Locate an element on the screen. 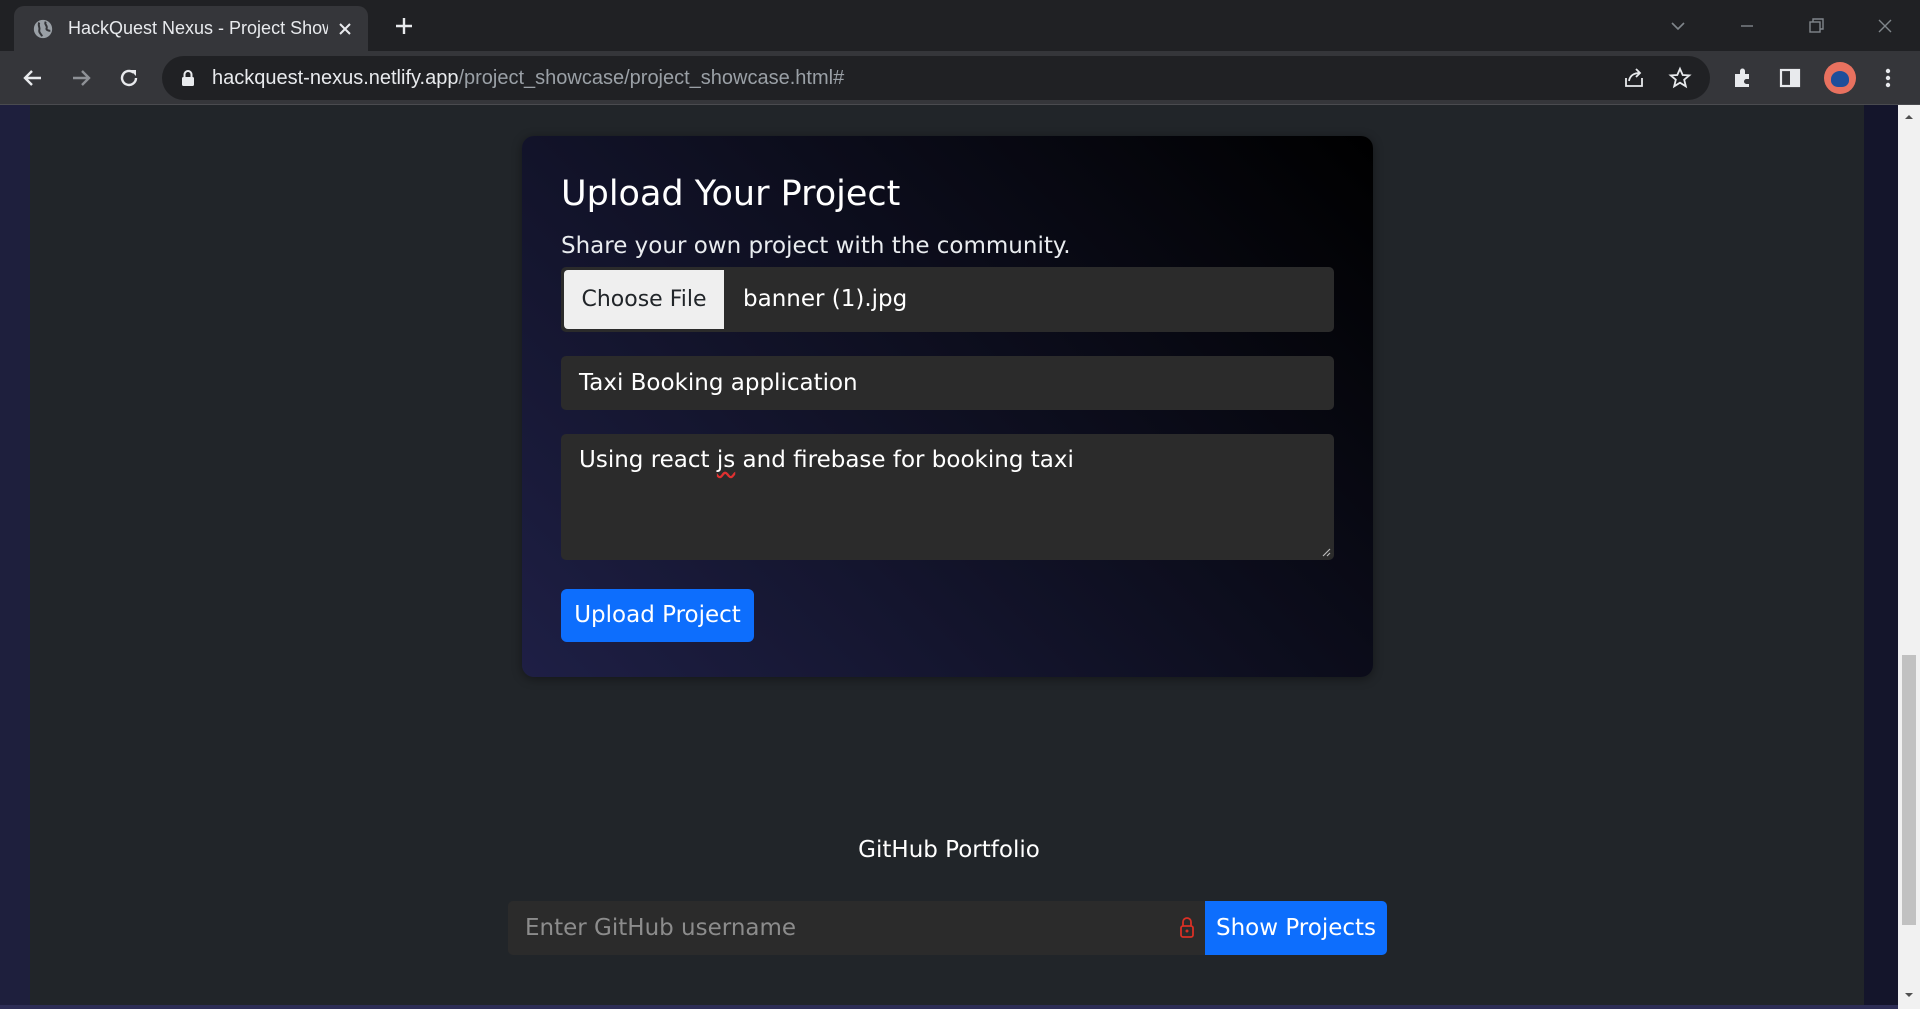  description-text-start: Using react is located at coordinates (648, 460).